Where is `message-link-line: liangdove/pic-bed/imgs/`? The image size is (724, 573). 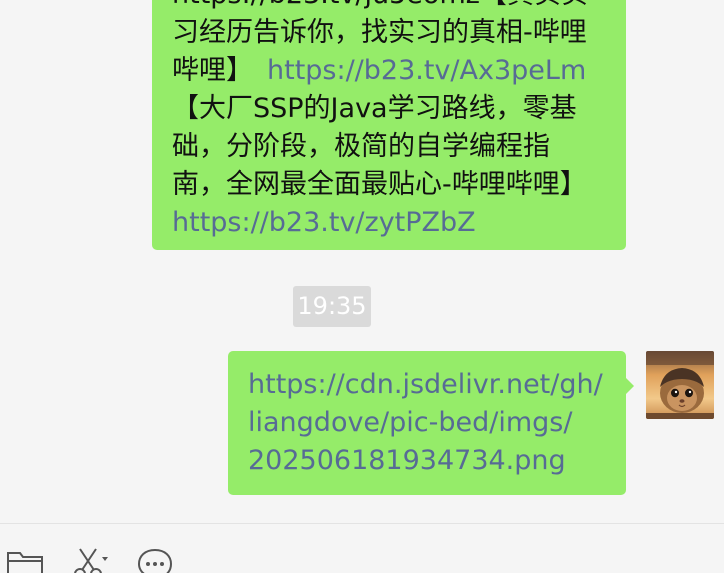 message-link-line: liangdove/pic-bed/imgs/ is located at coordinates (434, 423).